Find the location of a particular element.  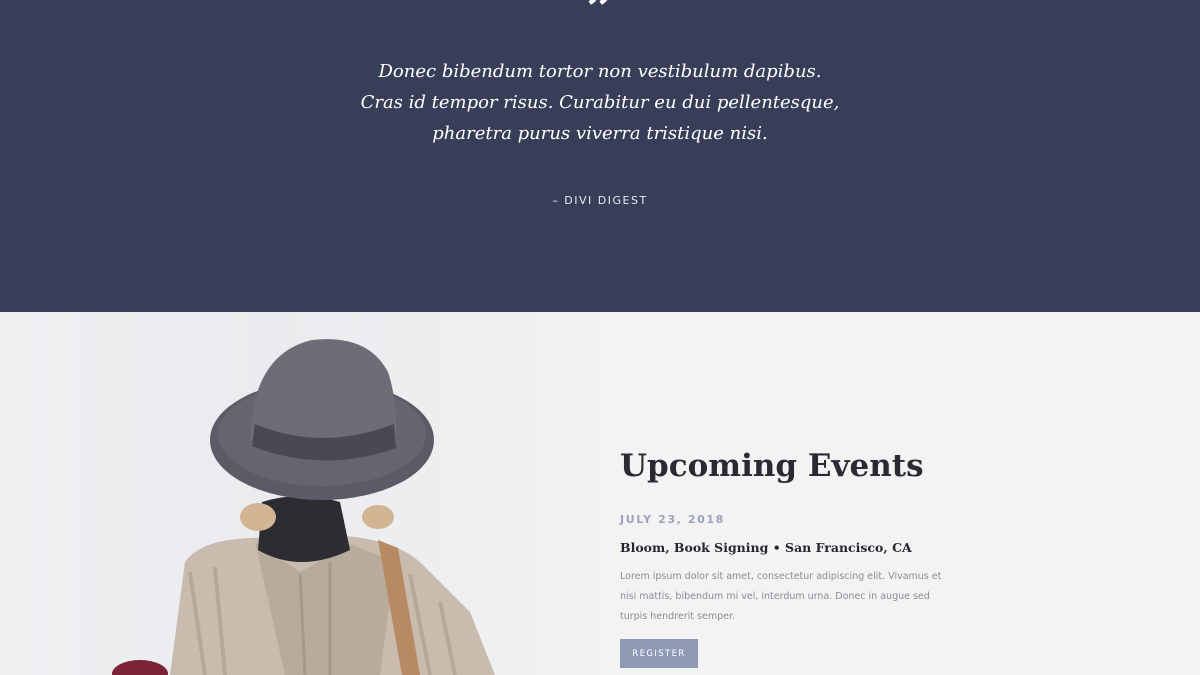

event-title: Bloom, Book Signing • San Francisco, CA is located at coordinates (766, 547).